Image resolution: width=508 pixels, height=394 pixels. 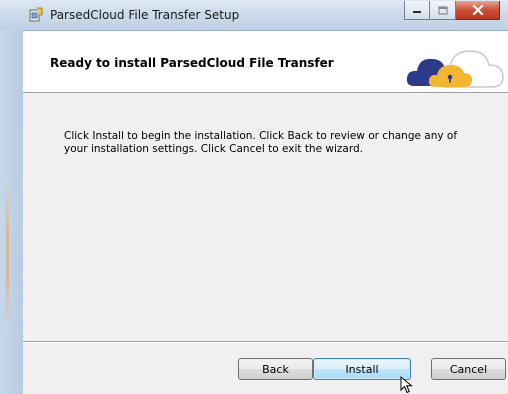 I want to click on minimize-button, so click(x=417, y=10).